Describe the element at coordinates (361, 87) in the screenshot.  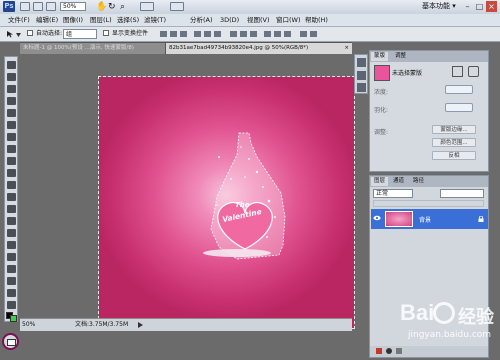
I see `paragraph-icon` at that location.